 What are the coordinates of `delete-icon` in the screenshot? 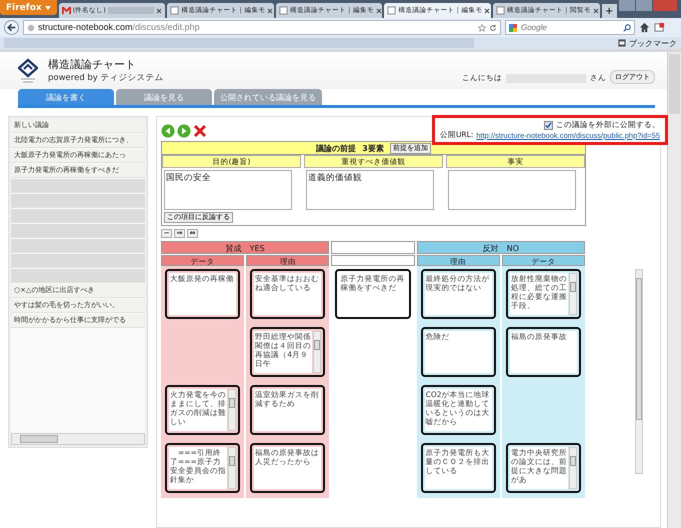 It's located at (200, 131).